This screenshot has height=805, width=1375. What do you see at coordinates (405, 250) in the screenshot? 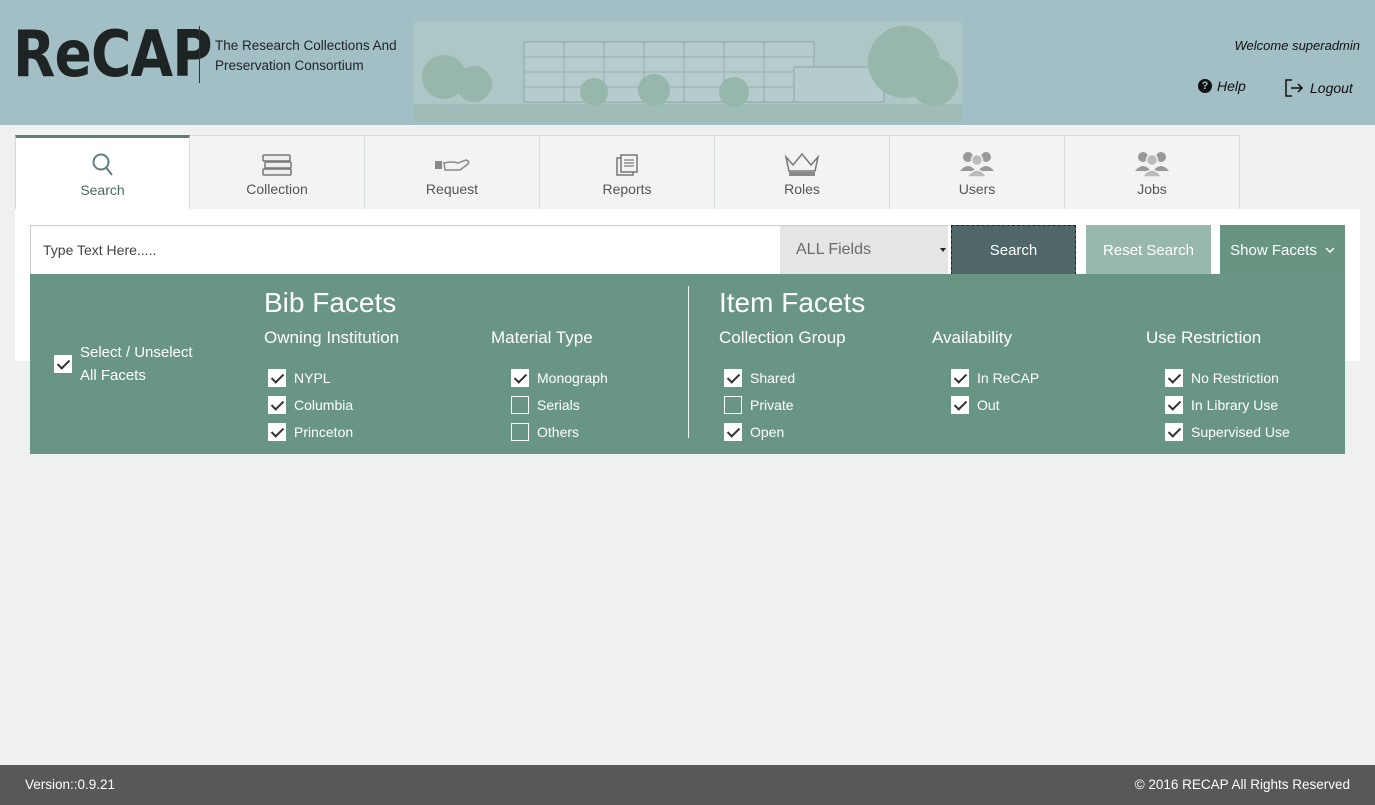
I see `search-input` at bounding box center [405, 250].